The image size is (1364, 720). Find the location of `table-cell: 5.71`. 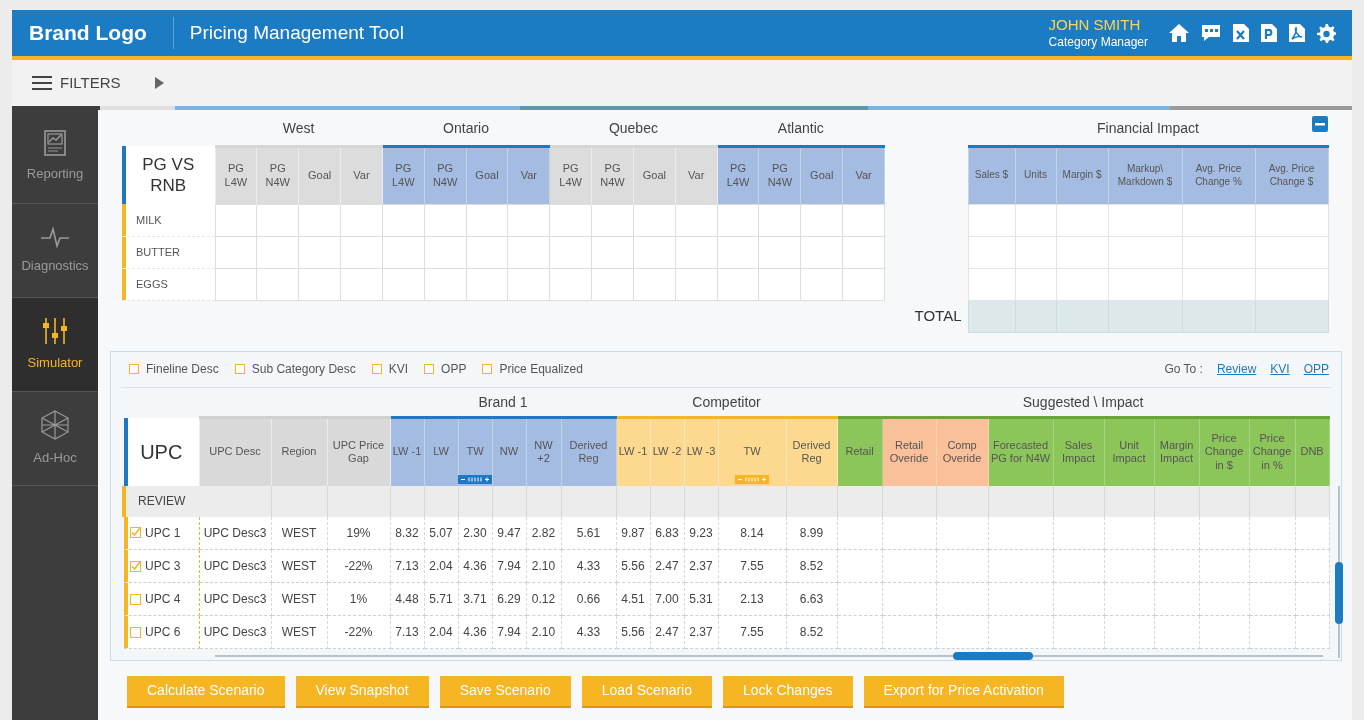

table-cell: 5.71 is located at coordinates (441, 599).